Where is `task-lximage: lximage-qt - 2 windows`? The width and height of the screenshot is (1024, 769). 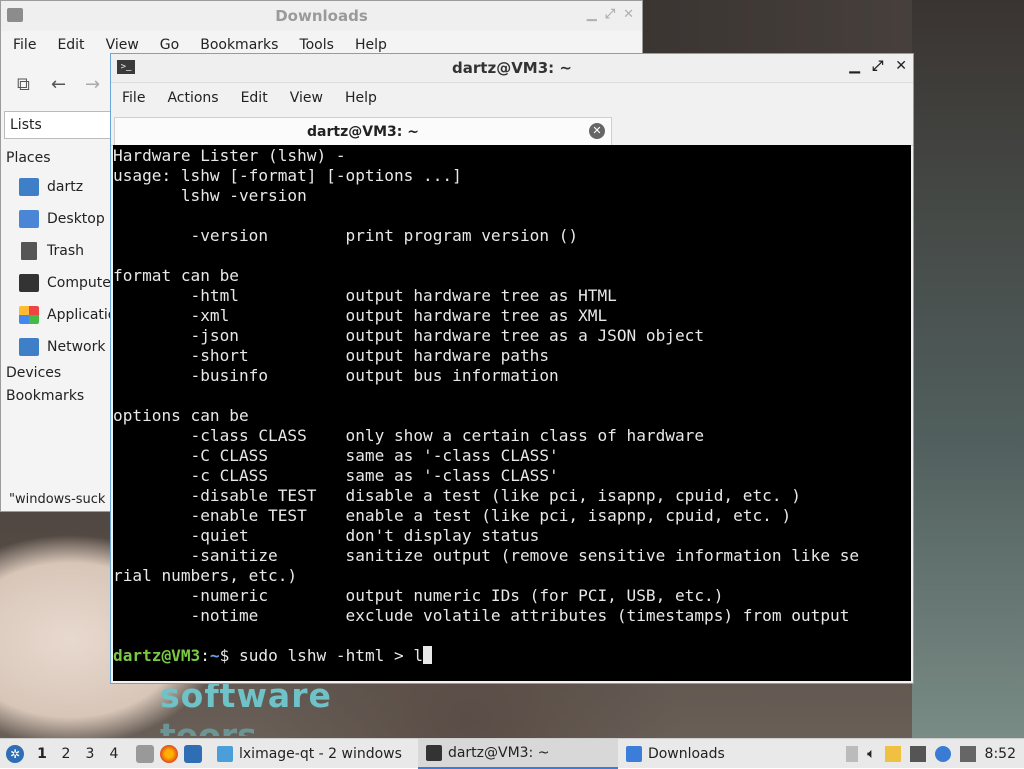
task-lximage: lximage-qt - 2 windows is located at coordinates (309, 754).